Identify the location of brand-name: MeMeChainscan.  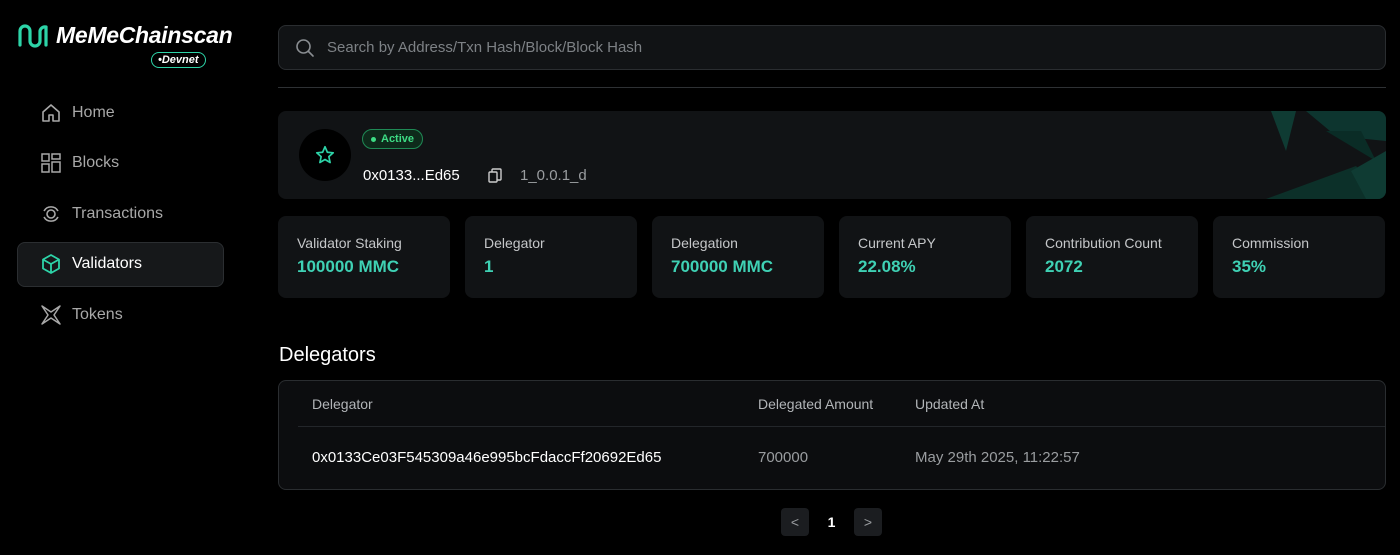
(144, 35).